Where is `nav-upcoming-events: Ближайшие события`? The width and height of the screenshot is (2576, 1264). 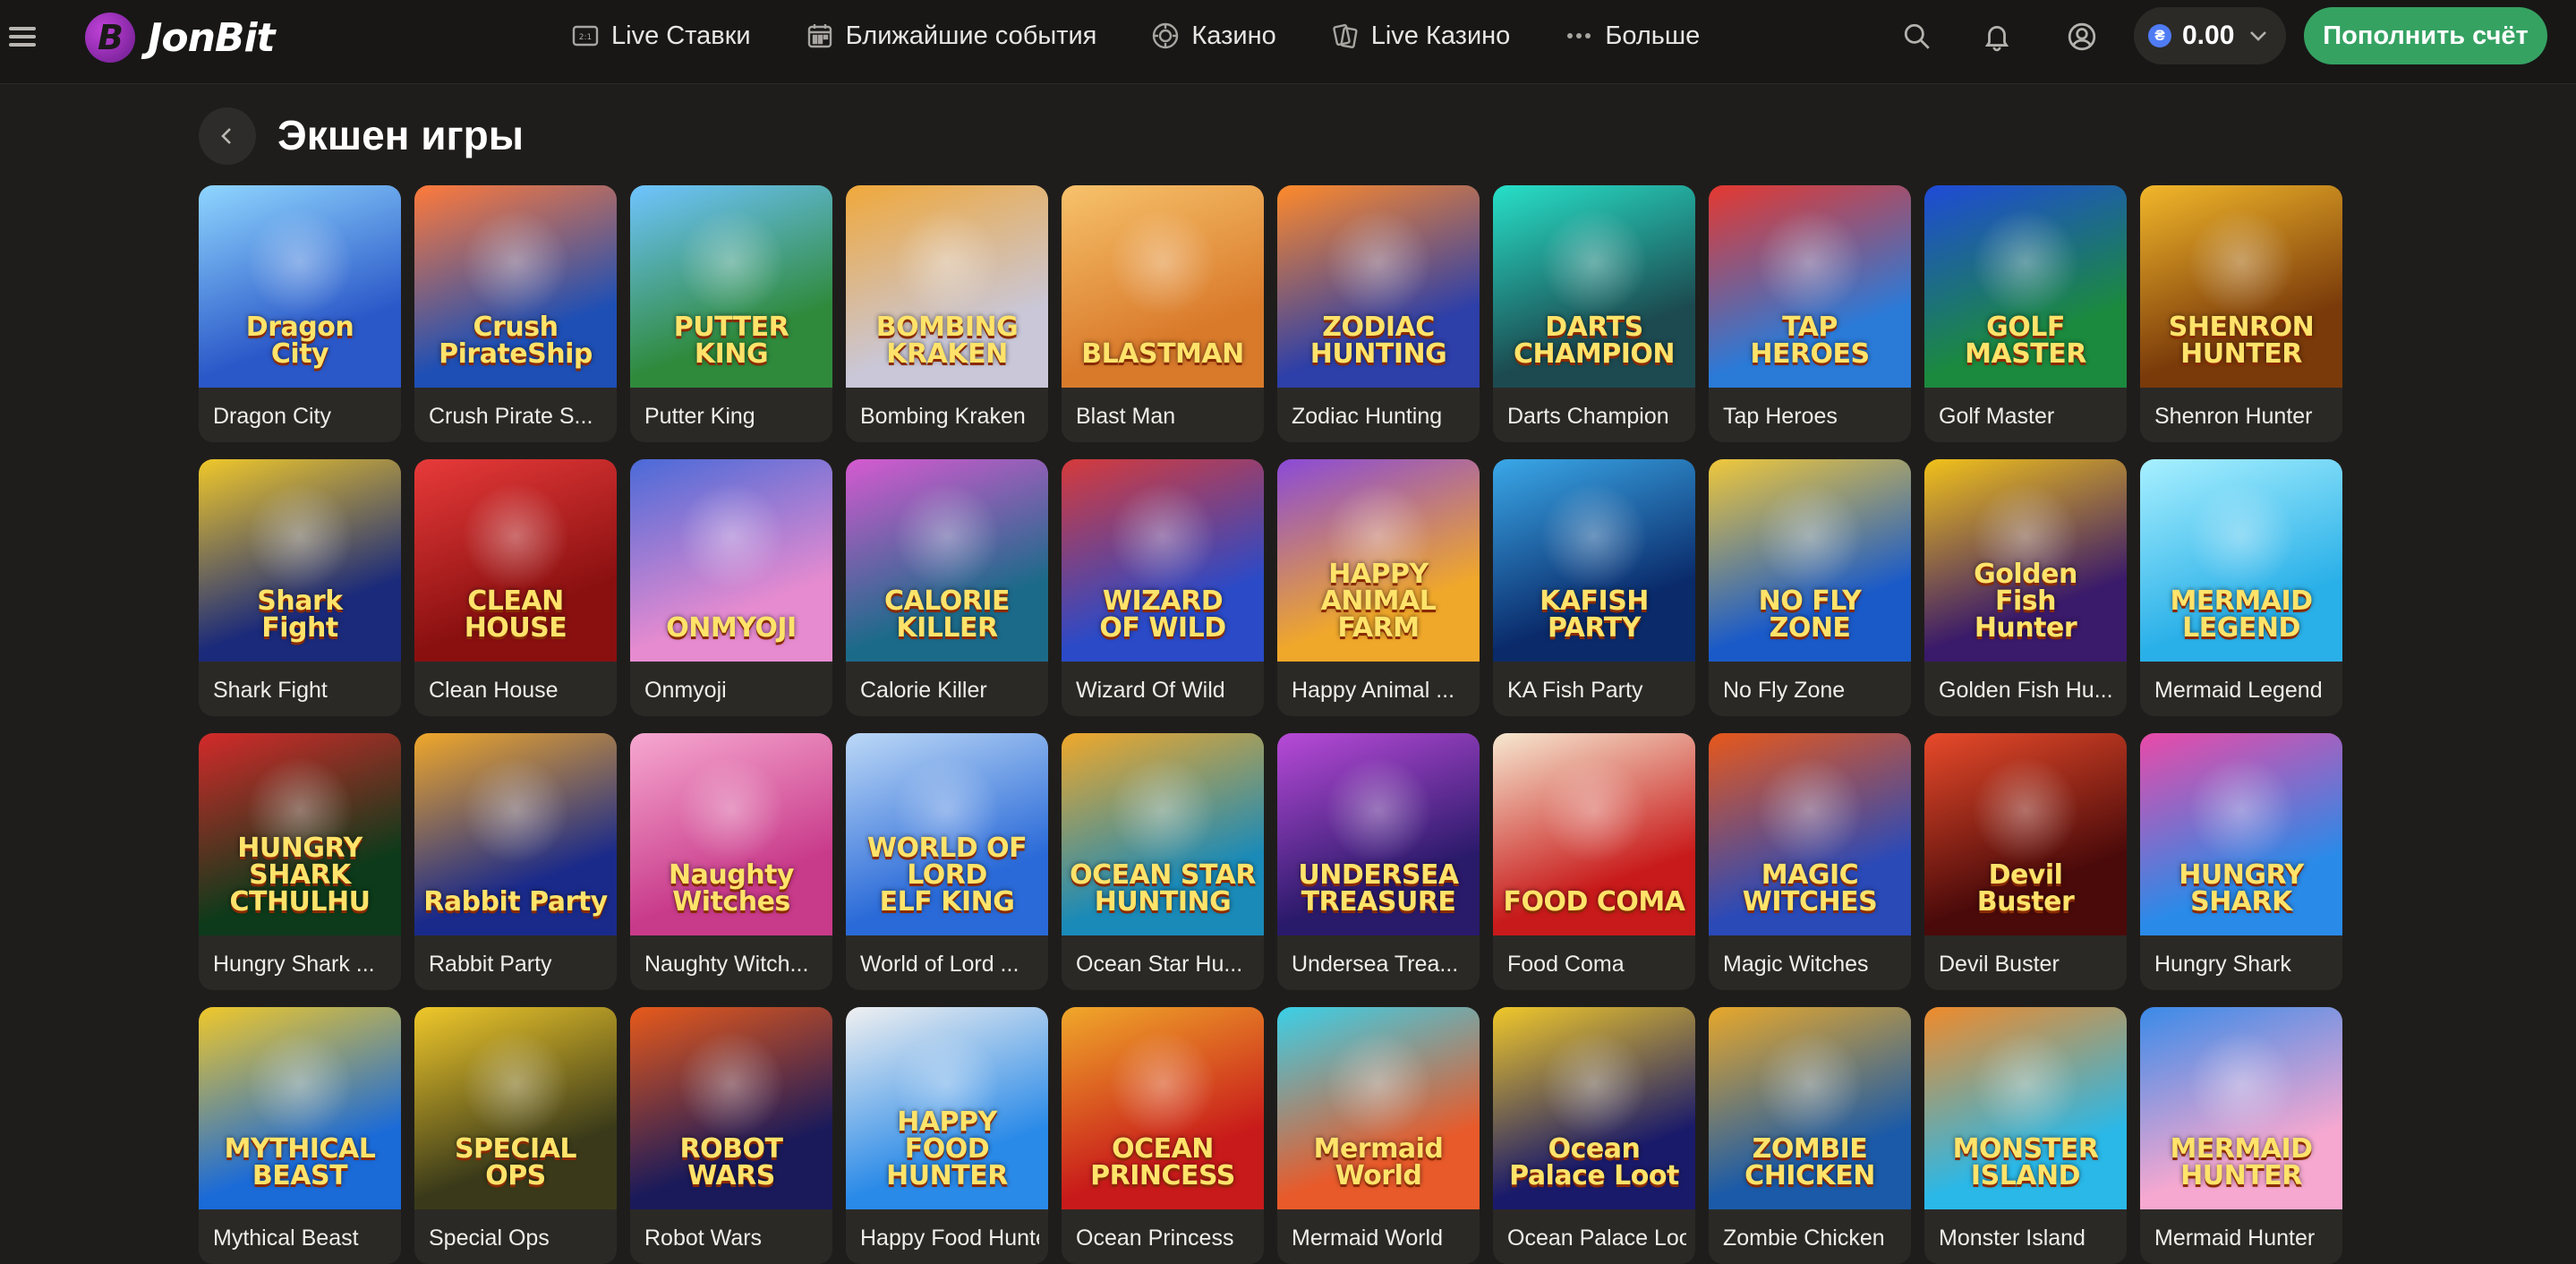
nav-upcoming-events: Ближайшие события is located at coordinates (950, 36).